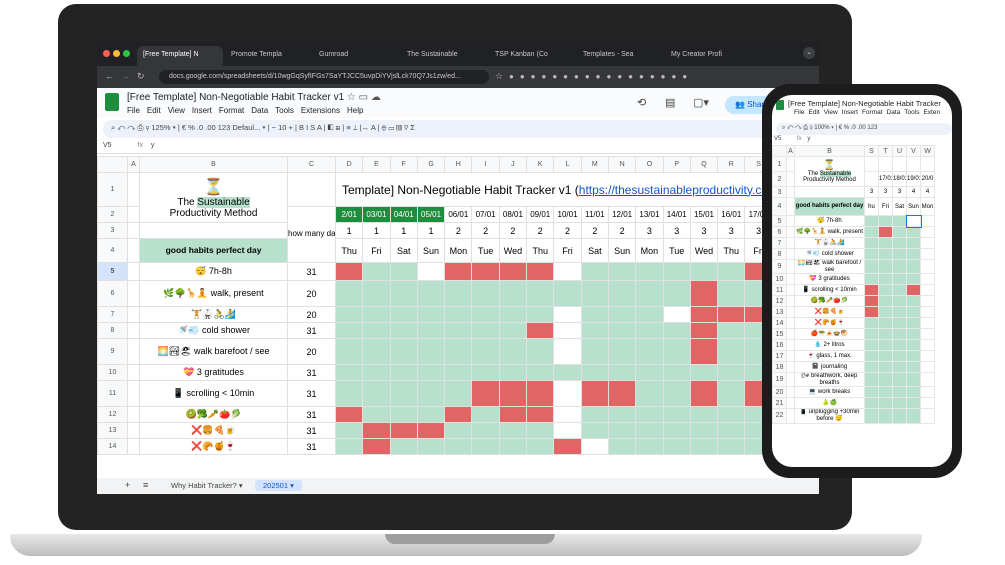 The width and height of the screenshot is (1005, 565). I want to click on browser-tab: [Free Template] N, so click(180, 56).